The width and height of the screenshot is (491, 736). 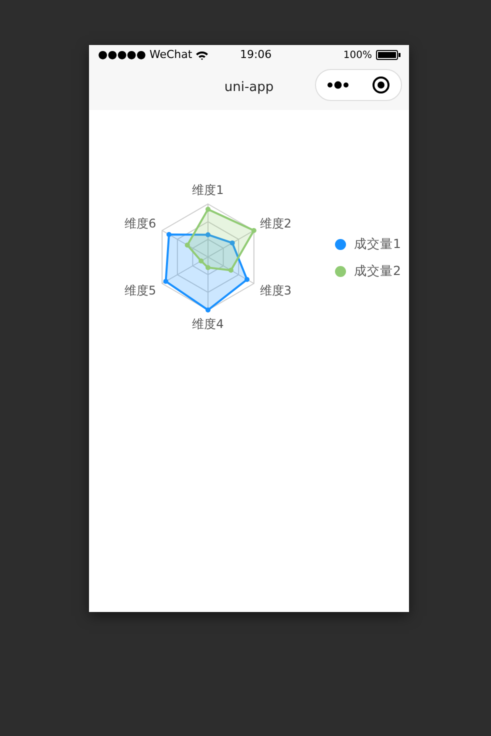 I want to click on axis-label: 维度6, so click(x=140, y=223).